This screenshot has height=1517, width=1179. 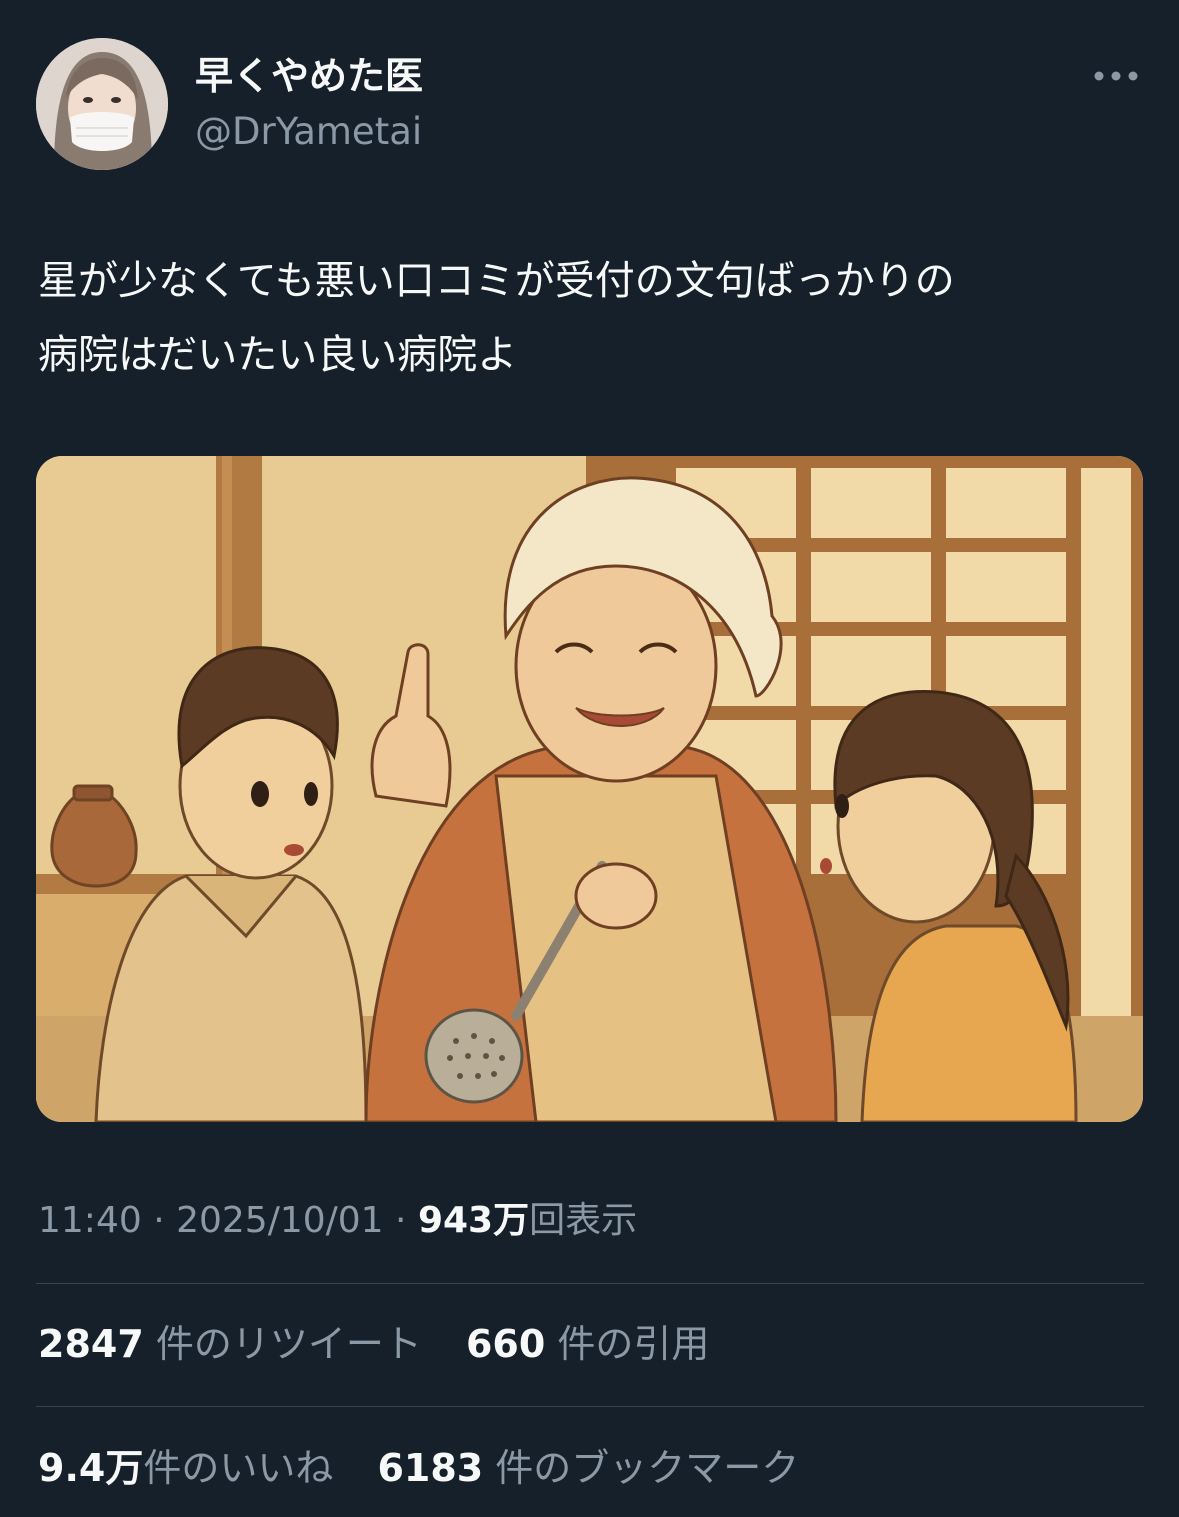 What do you see at coordinates (288, 1344) in the screenshot?
I see `retweets-label: 件のリツイート` at bounding box center [288, 1344].